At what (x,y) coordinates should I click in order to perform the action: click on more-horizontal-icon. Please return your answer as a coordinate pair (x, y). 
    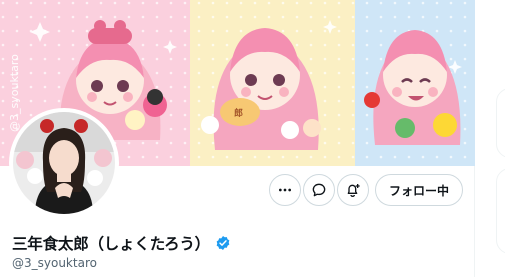
    Looking at the image, I should click on (285, 190).